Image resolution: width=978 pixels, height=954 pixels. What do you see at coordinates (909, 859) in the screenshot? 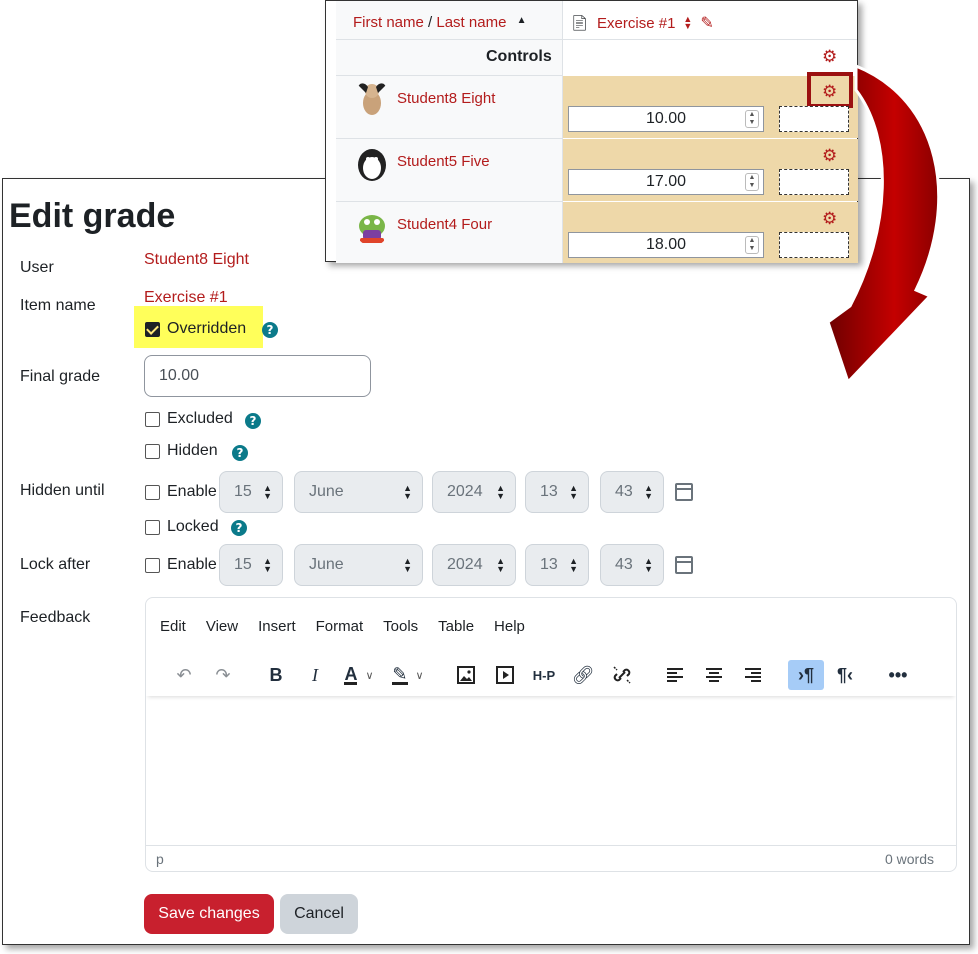
I see `word-count: 0 words` at bounding box center [909, 859].